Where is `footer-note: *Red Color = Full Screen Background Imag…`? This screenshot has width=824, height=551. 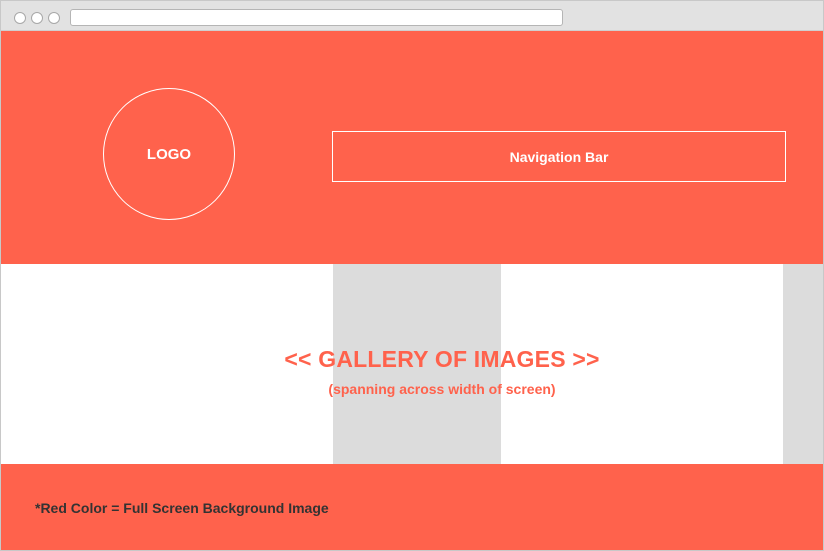 footer-note: *Red Color = Full Screen Background Imag… is located at coordinates (182, 508).